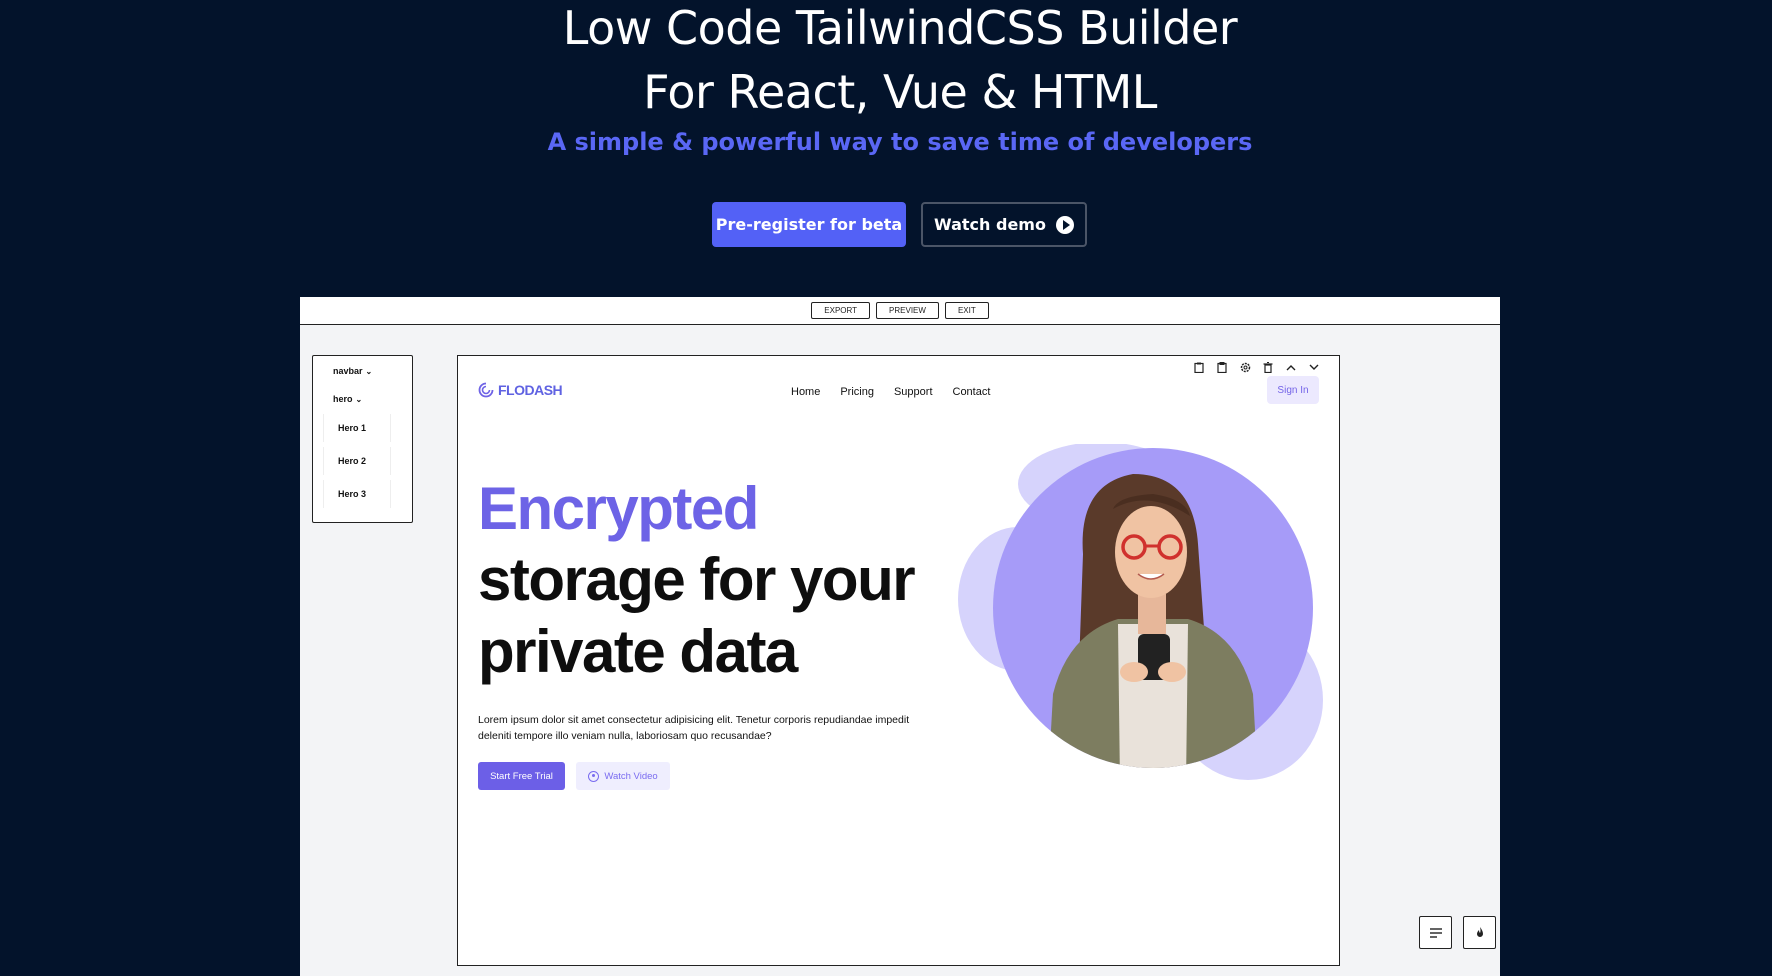 The width and height of the screenshot is (1772, 976). I want to click on fire-button, so click(1479, 932).